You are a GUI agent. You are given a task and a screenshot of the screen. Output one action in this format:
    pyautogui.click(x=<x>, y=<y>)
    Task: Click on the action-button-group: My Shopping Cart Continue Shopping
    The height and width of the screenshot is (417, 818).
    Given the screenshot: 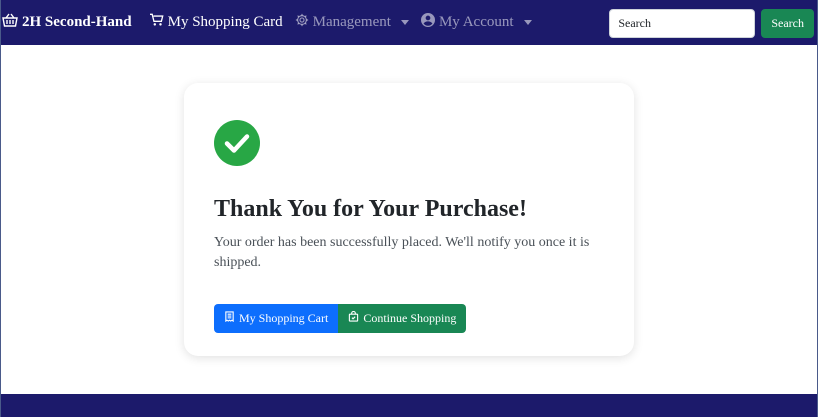 What is the action you would take?
    pyautogui.click(x=409, y=318)
    